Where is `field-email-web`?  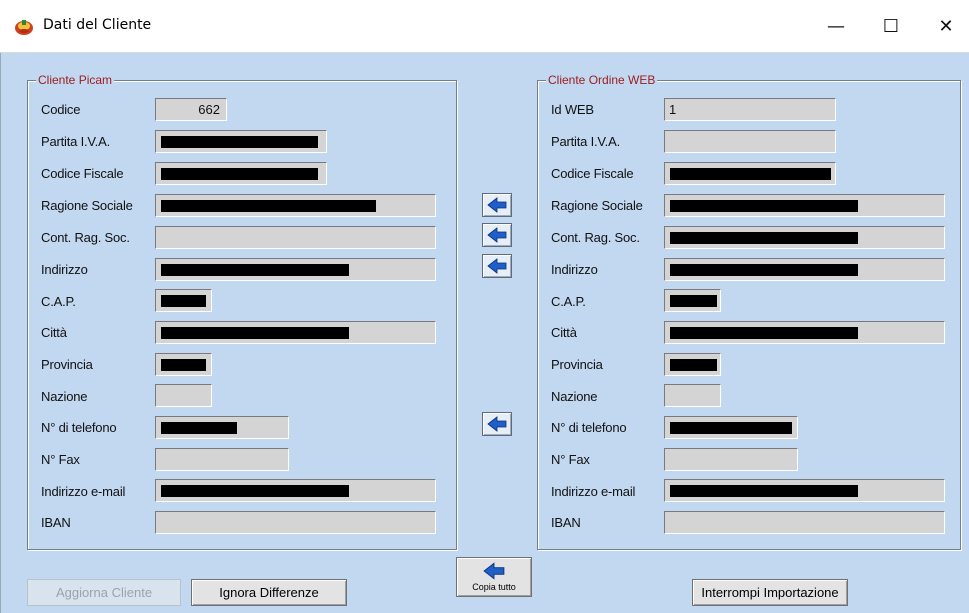
field-email-web is located at coordinates (804, 490).